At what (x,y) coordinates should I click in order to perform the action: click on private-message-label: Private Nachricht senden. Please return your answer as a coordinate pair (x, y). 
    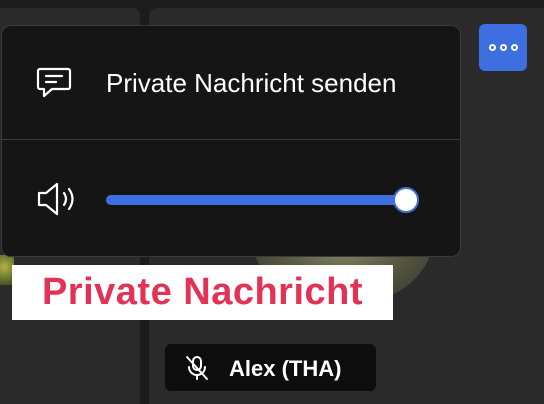
    Looking at the image, I should click on (251, 83).